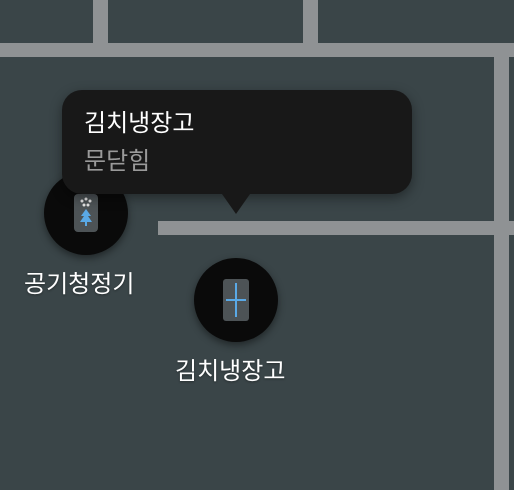 The image size is (514, 490). Describe the element at coordinates (230, 371) in the screenshot. I see `kimchi-refrigerator-label: 김치냉장고` at that location.